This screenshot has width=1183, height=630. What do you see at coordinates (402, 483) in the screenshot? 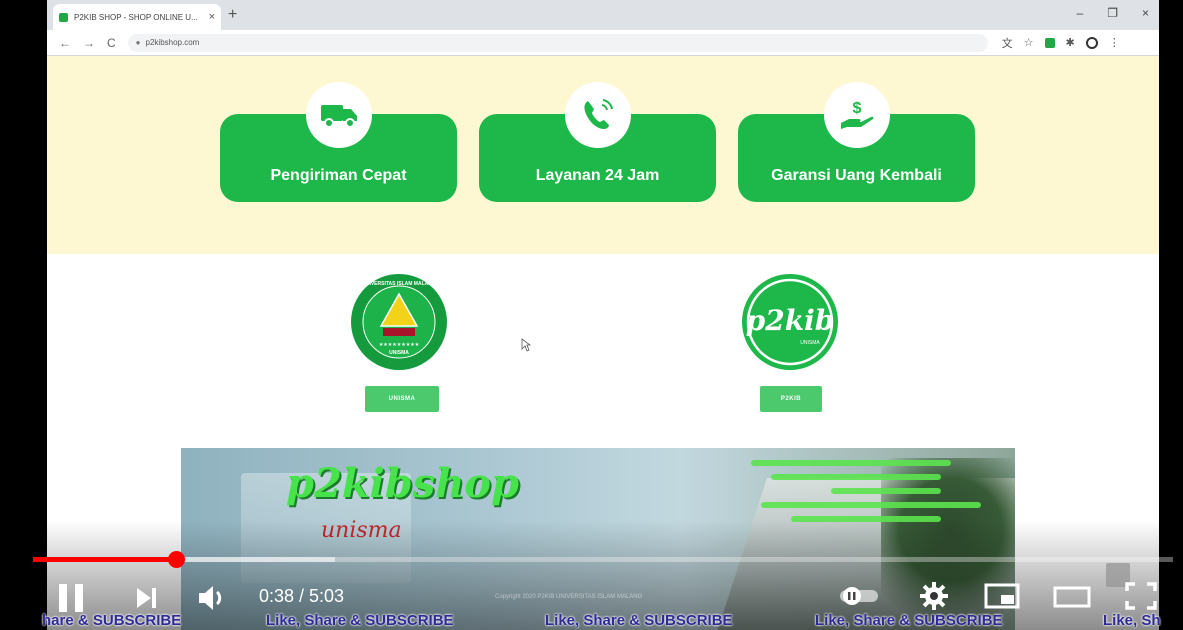
I see `banner-brand-title: p2kibshop` at bounding box center [402, 483].